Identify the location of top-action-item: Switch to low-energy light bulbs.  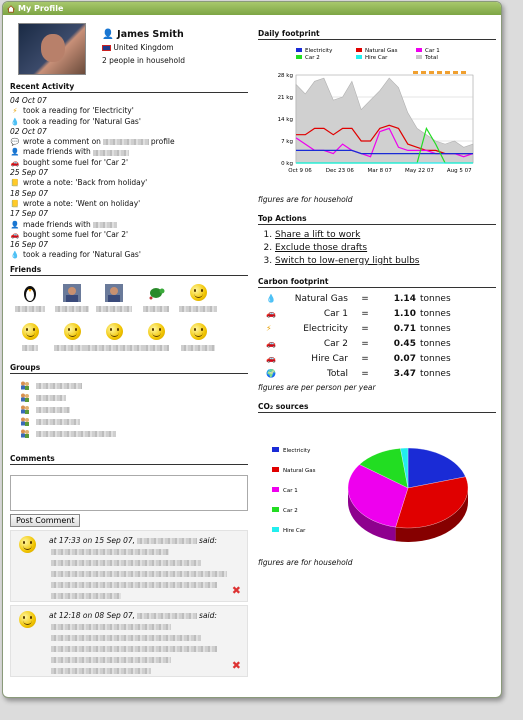
(385, 261).